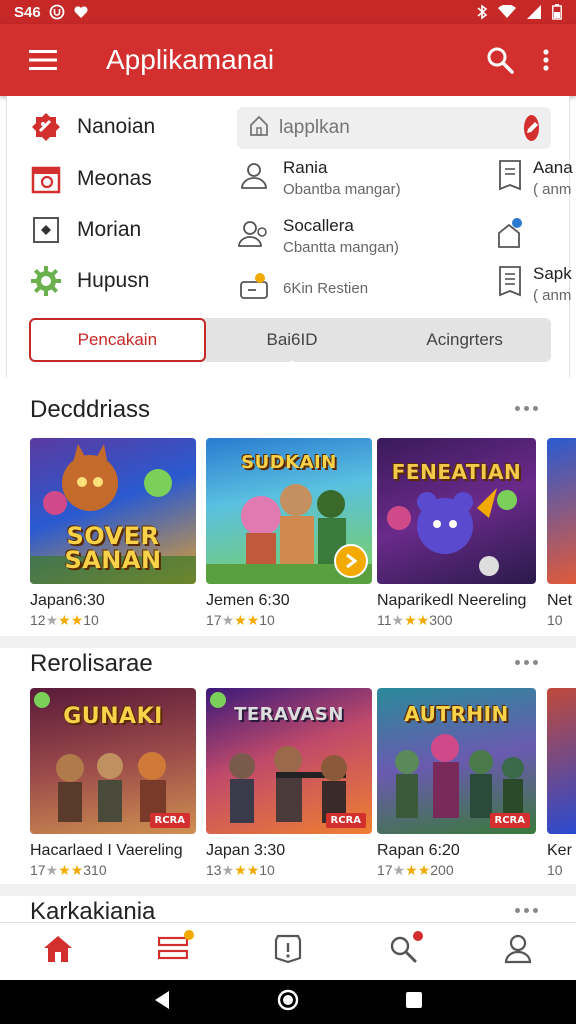  What do you see at coordinates (441, 620) in the screenshot?
I see `rating-right: 300` at bounding box center [441, 620].